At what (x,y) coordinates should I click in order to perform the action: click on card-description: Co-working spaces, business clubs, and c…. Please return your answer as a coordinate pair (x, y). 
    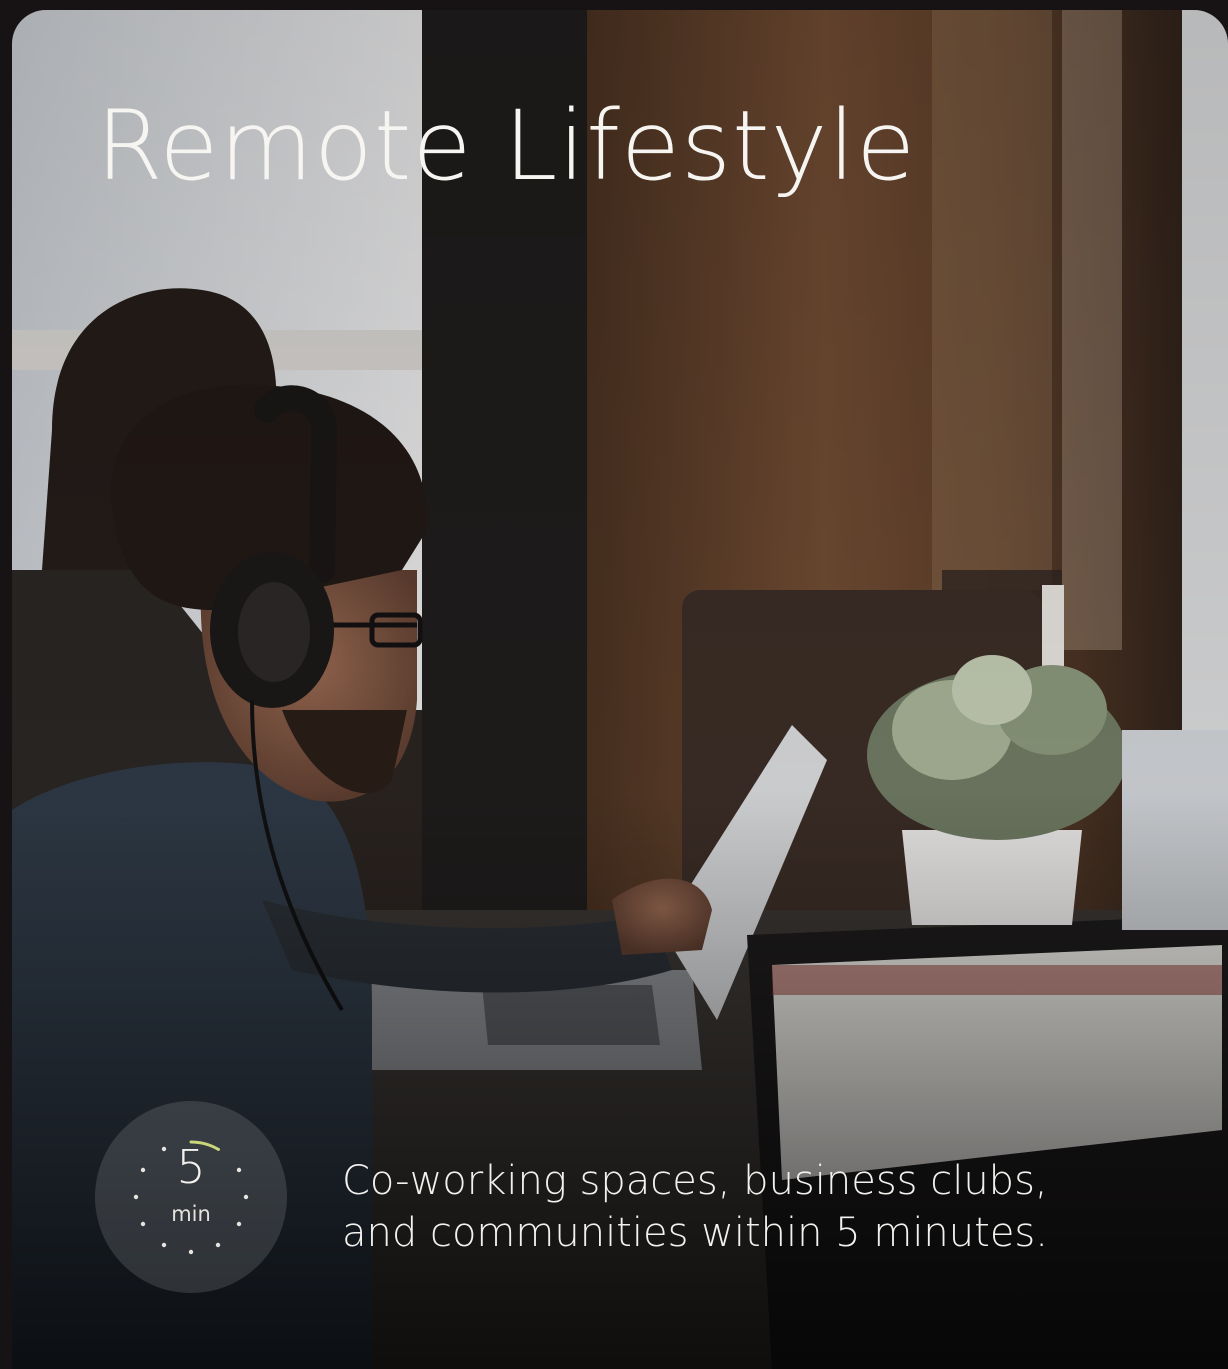
    Looking at the image, I should click on (695, 1207).